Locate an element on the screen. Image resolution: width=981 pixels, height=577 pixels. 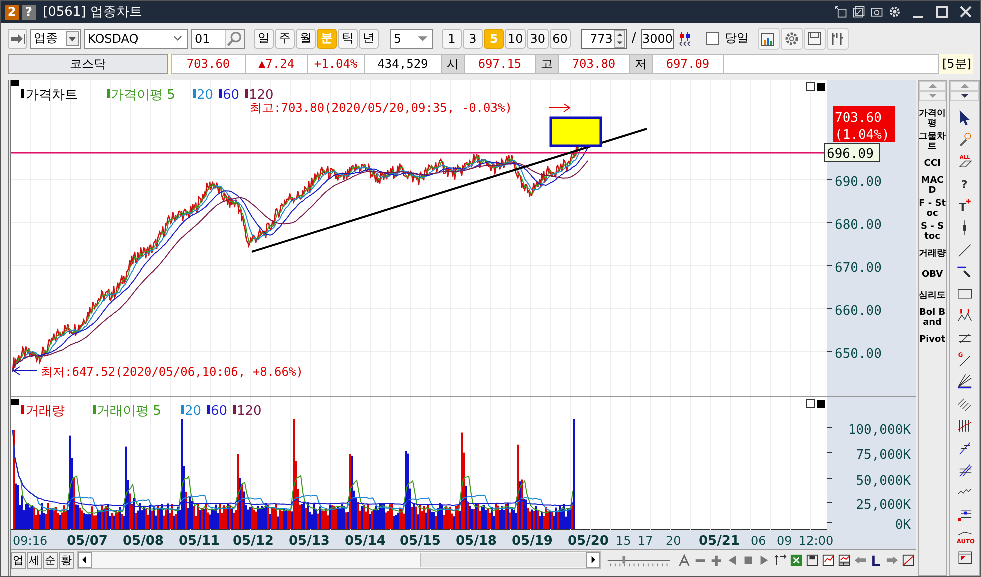
period-tab: 일 is located at coordinates (264, 38).